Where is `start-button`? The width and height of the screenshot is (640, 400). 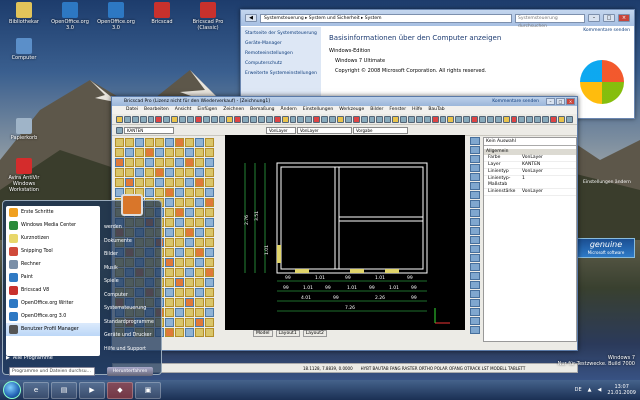 start-button is located at coordinates (12, 390).